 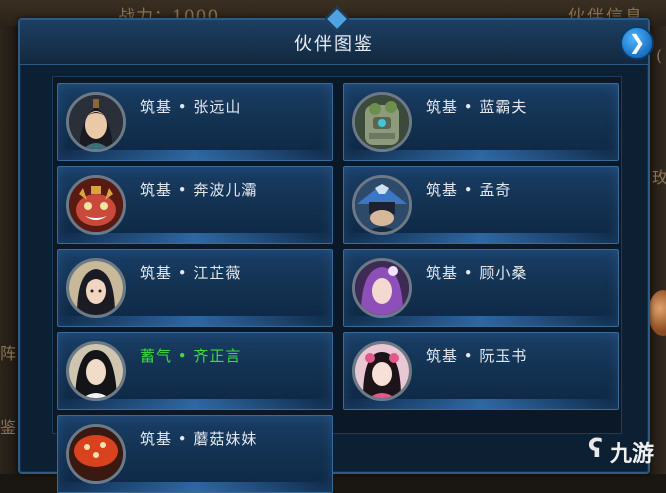 What do you see at coordinates (195, 288) in the screenshot?
I see `partner-card: 筑基 • 江芷薇` at bounding box center [195, 288].